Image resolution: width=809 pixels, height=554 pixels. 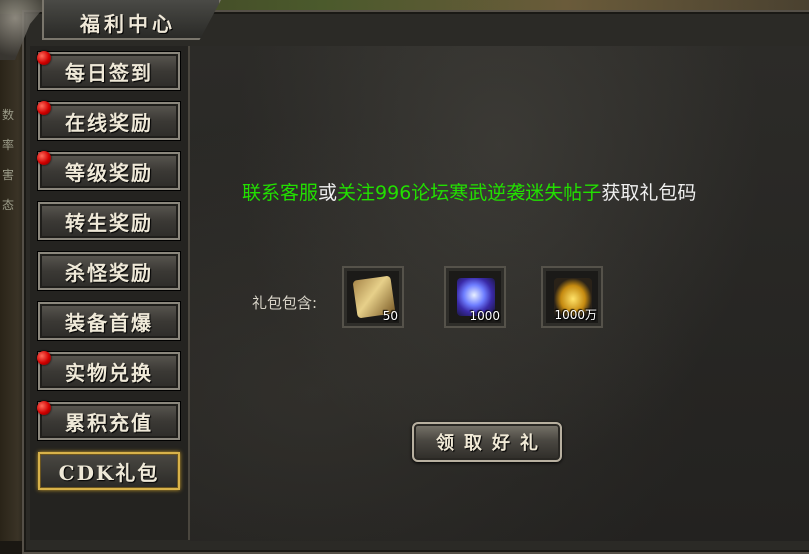 I want to click on sidebar-item-cdk-gift: CDK礼包, so click(x=109, y=471).